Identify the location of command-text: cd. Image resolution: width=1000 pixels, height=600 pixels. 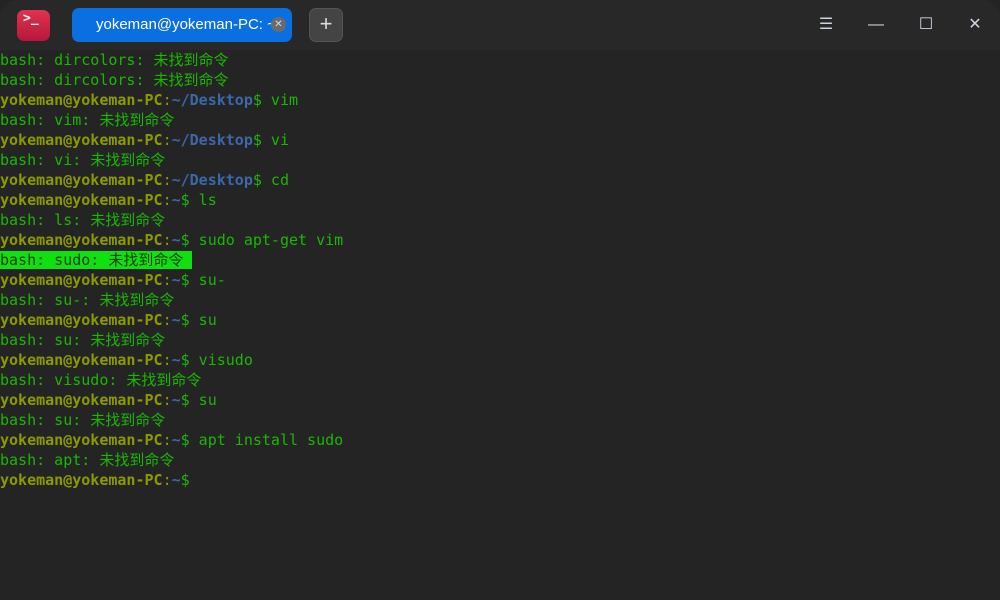
(275, 180).